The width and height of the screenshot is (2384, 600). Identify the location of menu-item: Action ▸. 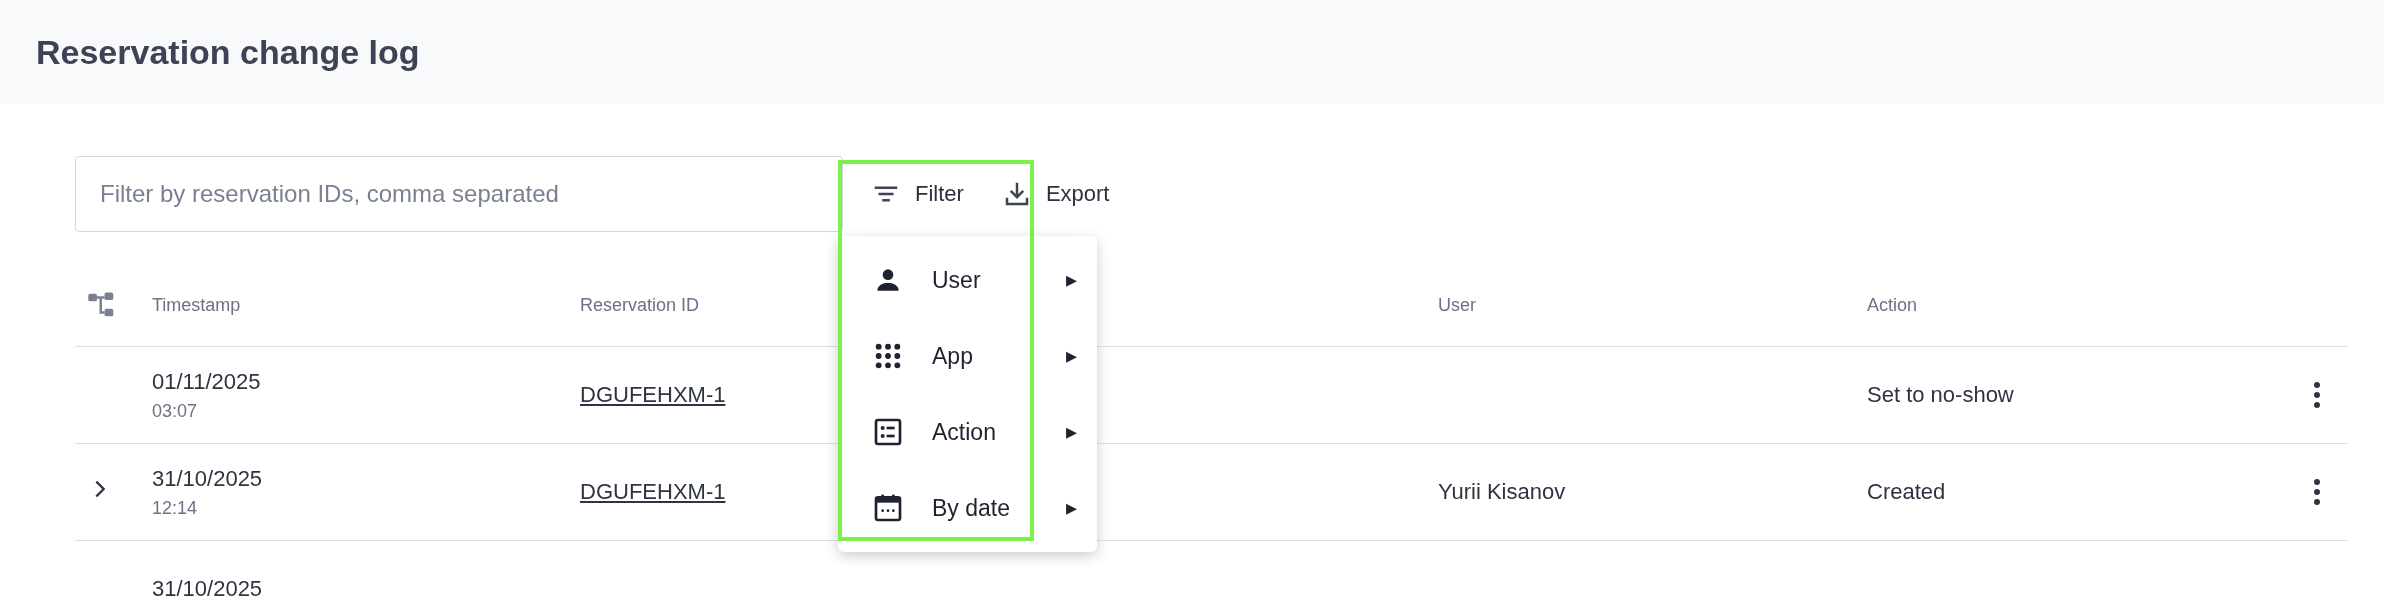
(967, 432).